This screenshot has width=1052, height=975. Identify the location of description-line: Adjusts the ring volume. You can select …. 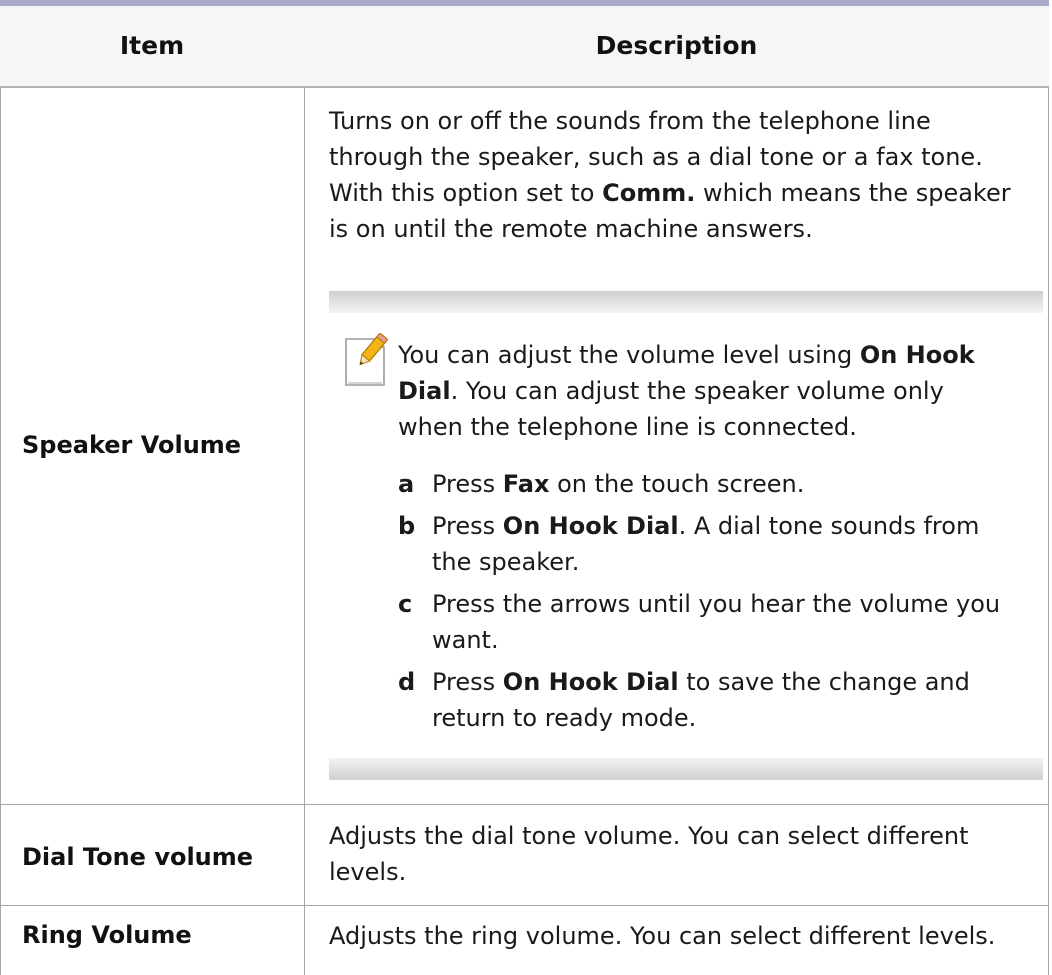
(662, 936).